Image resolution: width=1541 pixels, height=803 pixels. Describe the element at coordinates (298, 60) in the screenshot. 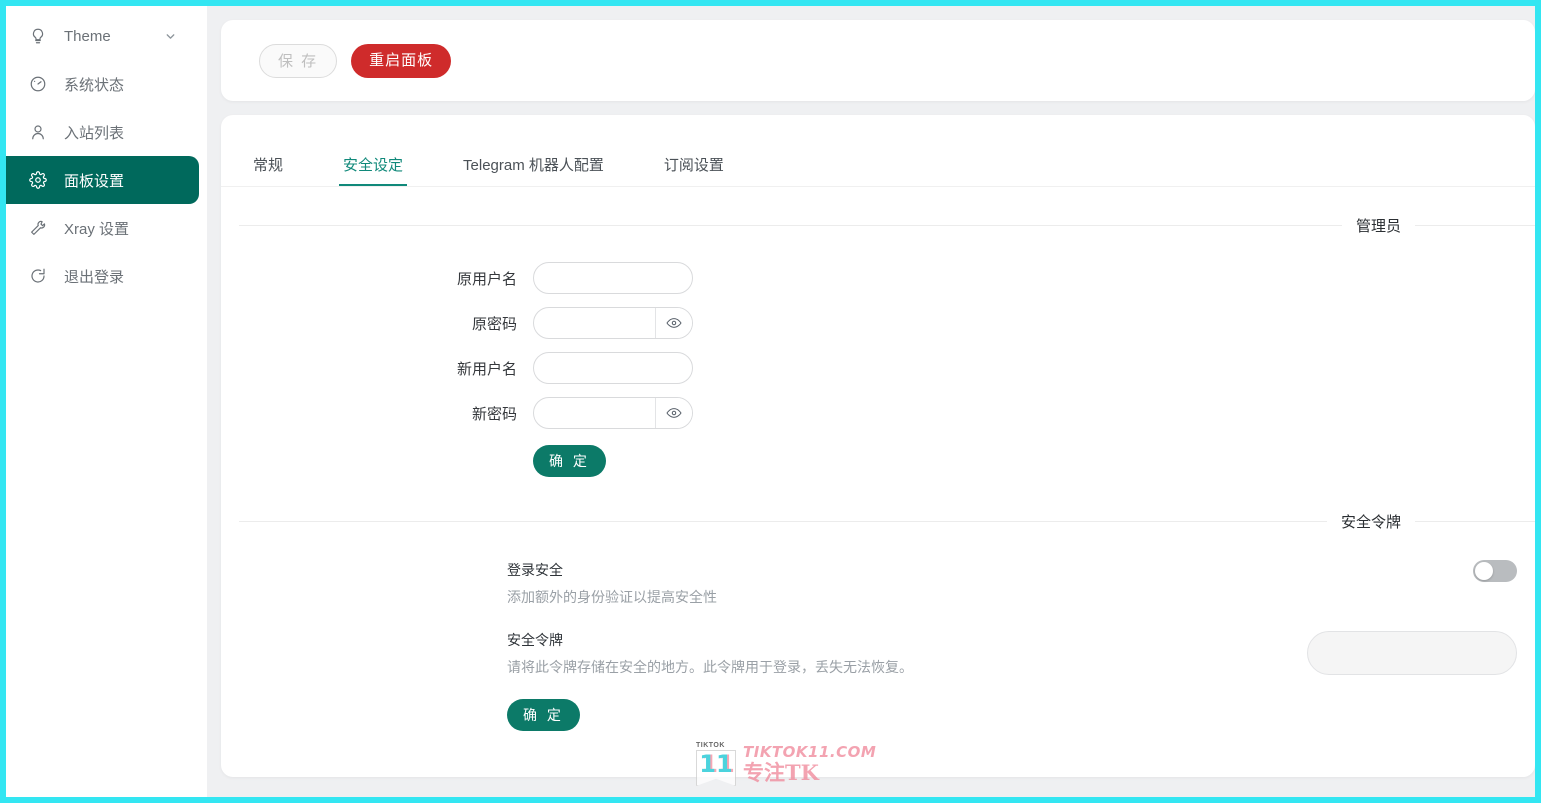

I see `save-button: 保 存` at that location.